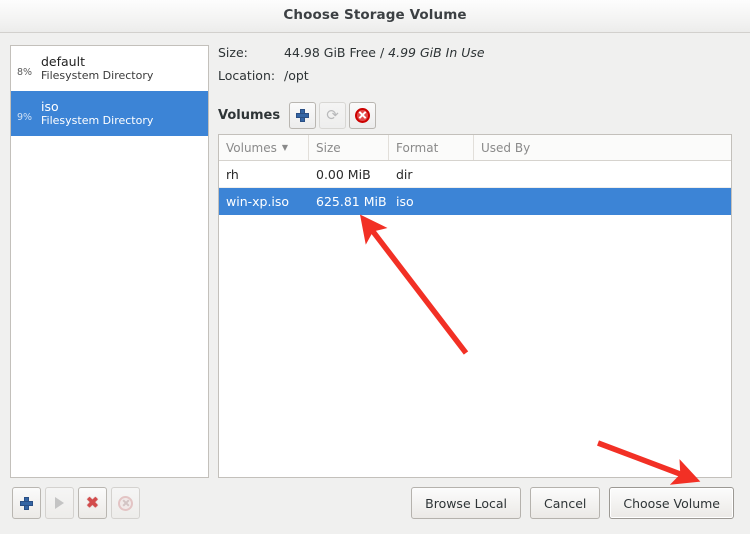 The width and height of the screenshot is (750, 534). I want to click on dialog-titlebar: Choose Storage Volume, so click(375, 16).